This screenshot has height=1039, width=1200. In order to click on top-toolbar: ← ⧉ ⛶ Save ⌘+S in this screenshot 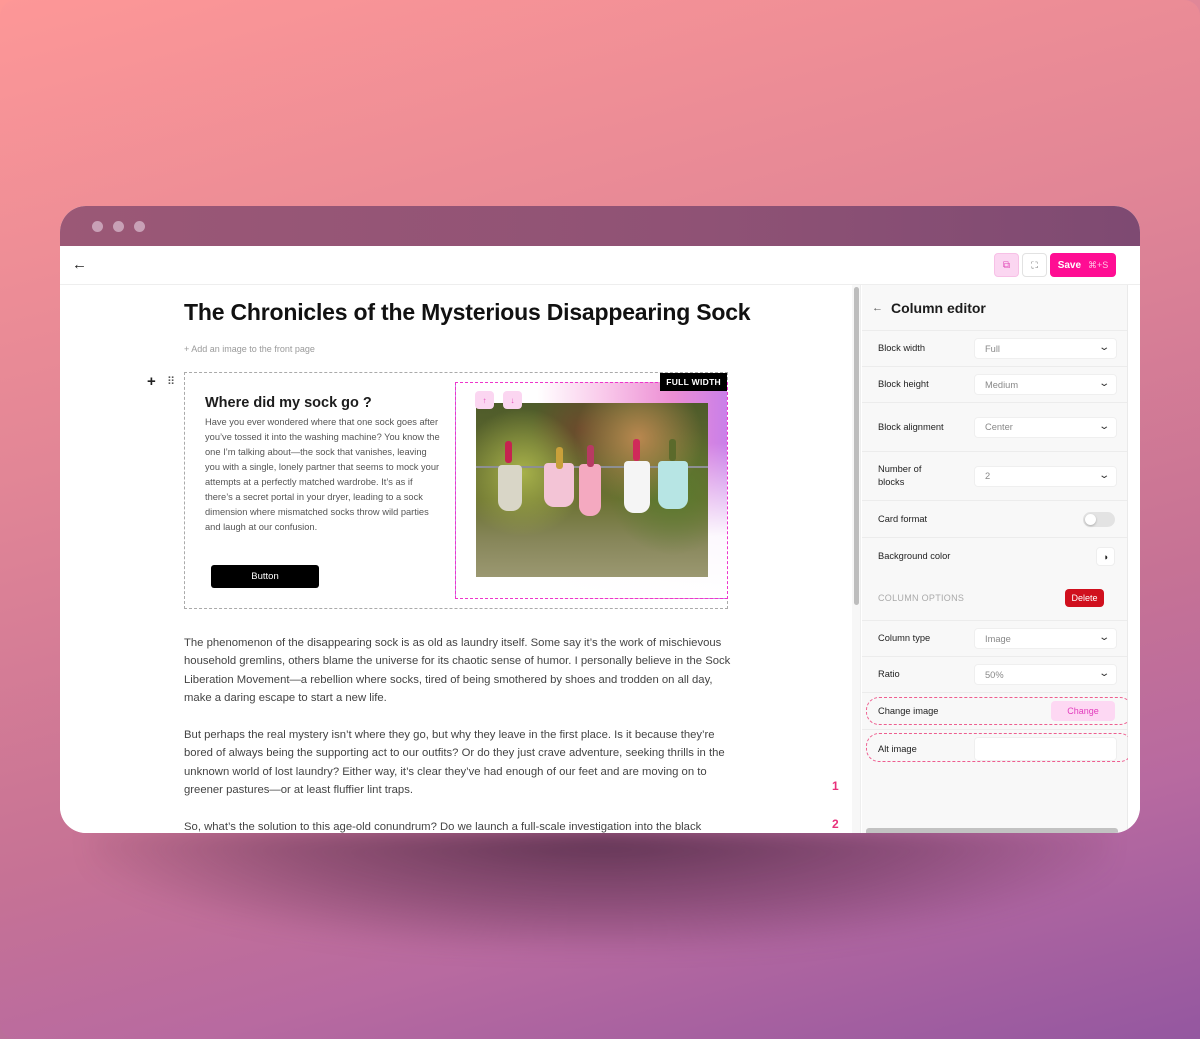, I will do `click(600, 265)`.